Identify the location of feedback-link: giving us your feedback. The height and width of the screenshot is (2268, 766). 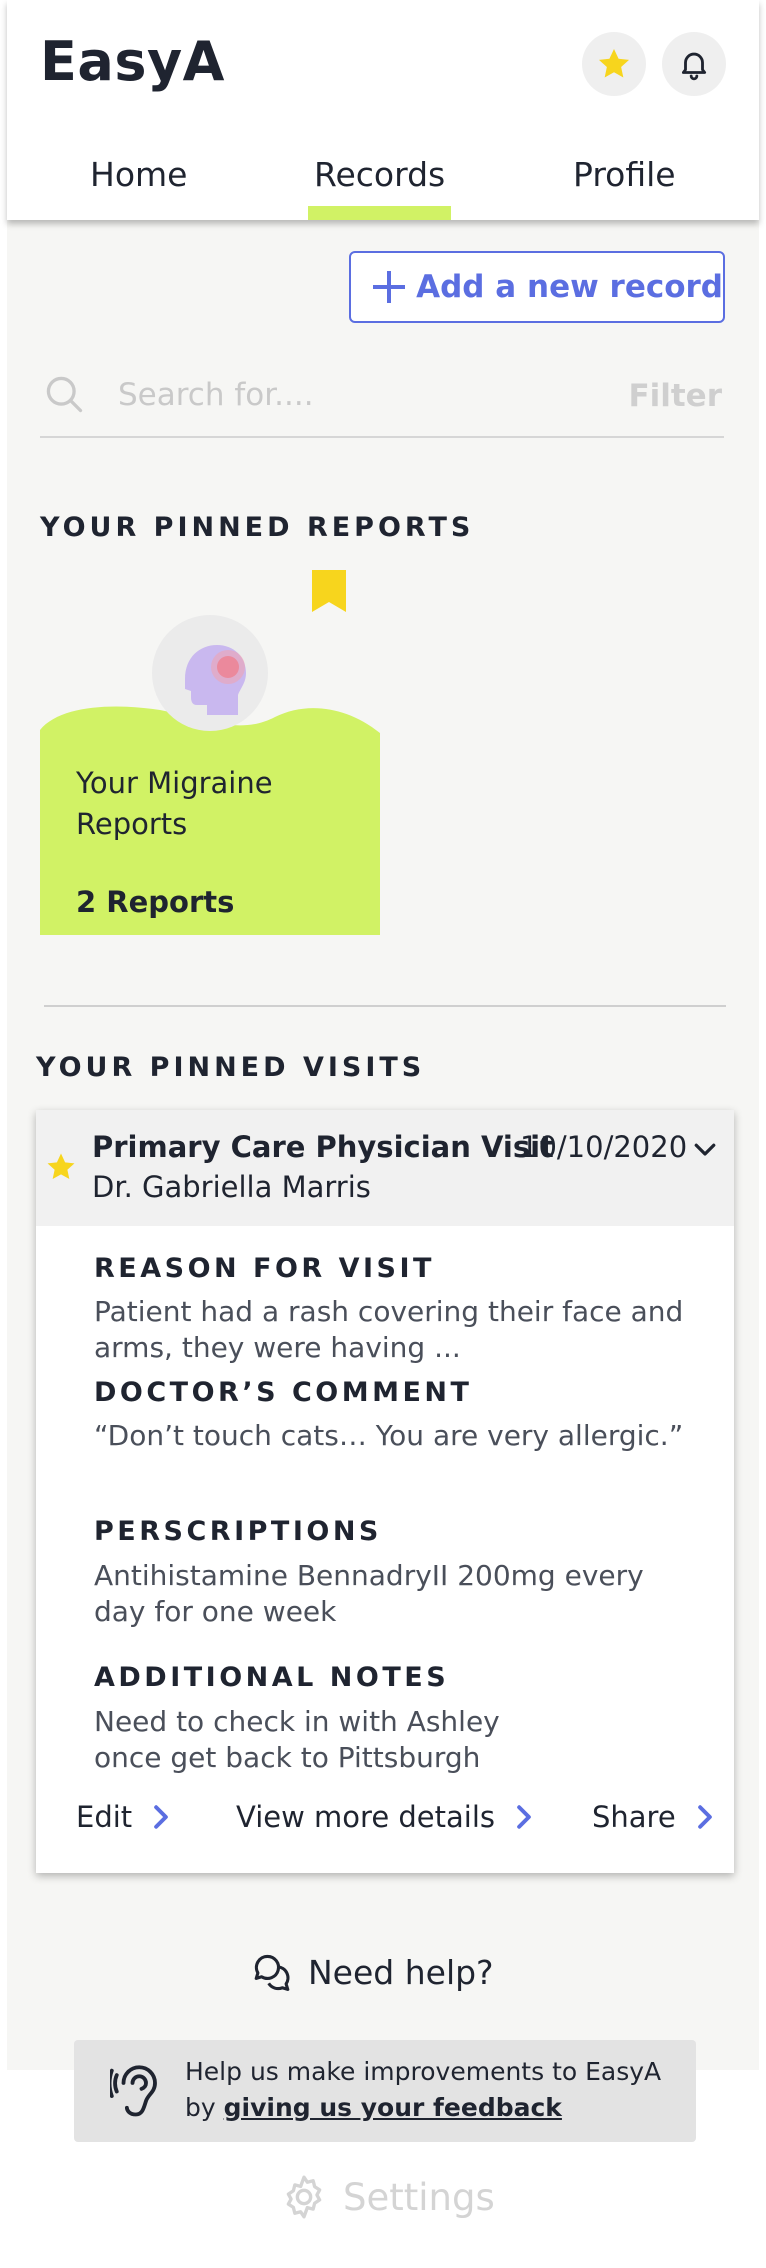
(393, 2107).